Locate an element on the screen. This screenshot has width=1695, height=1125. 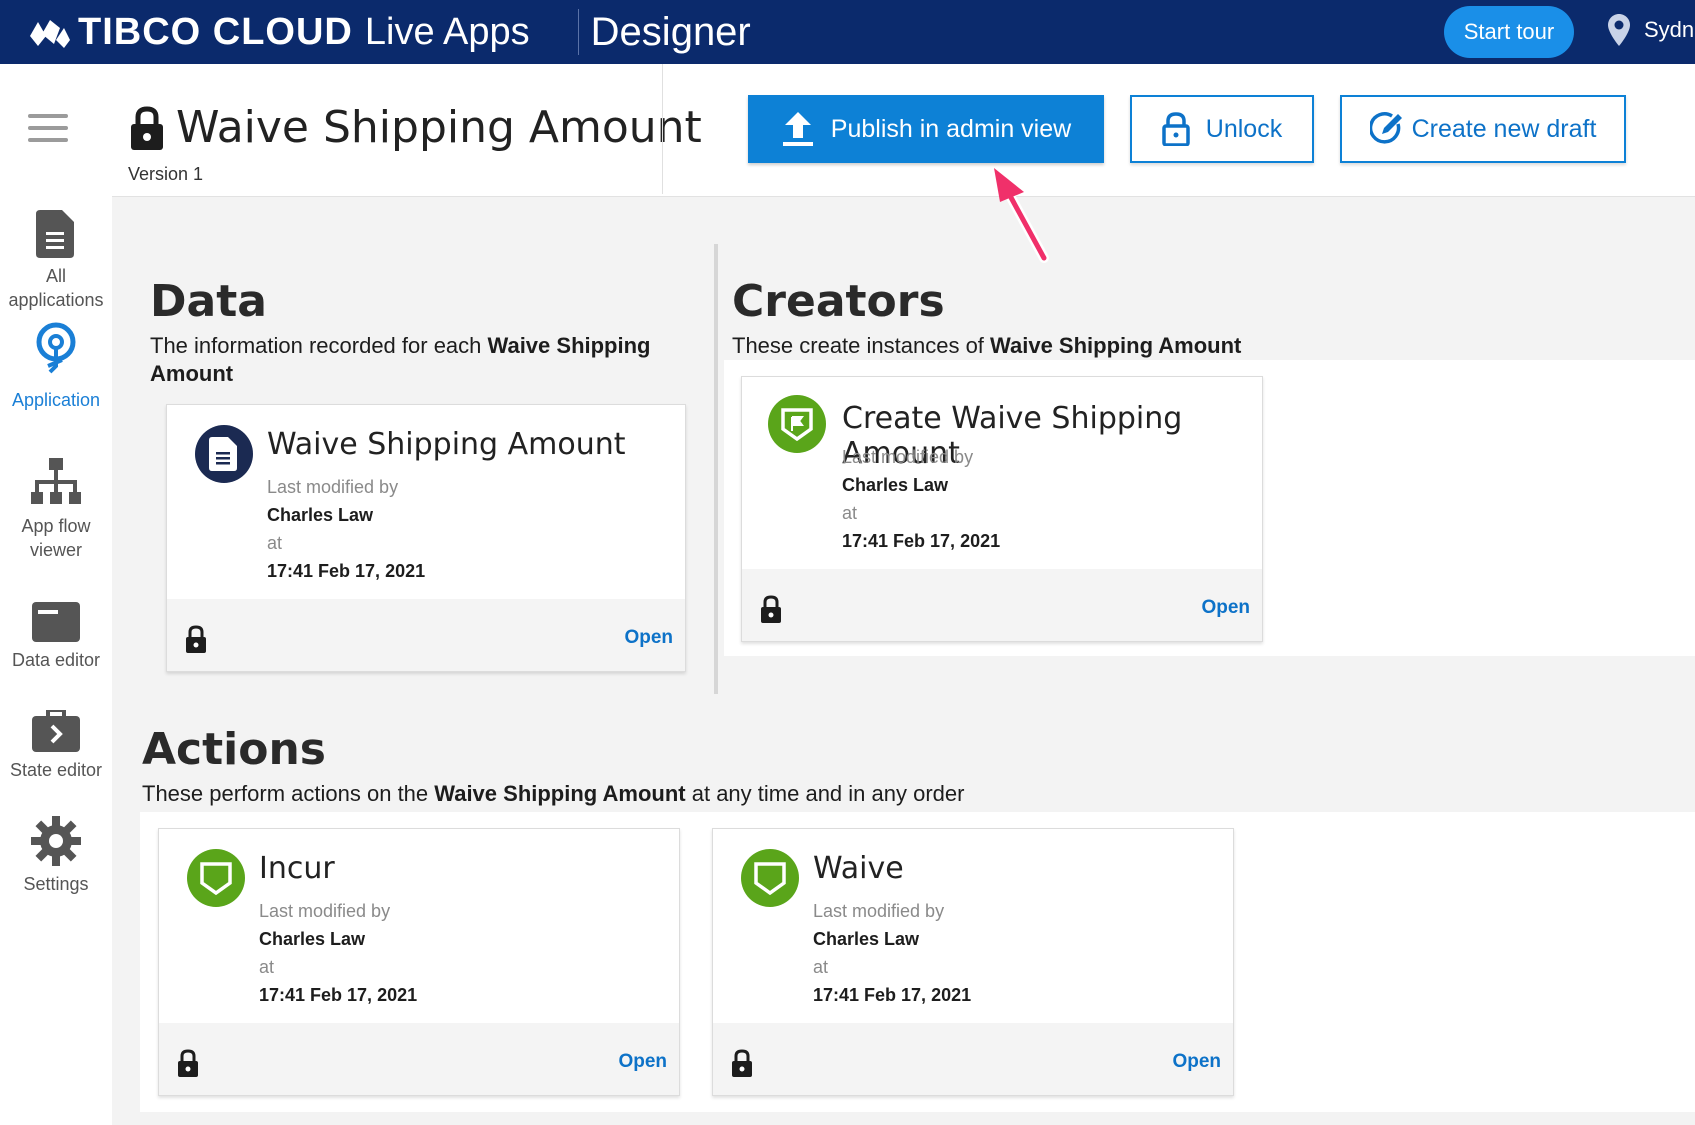
page-title: Waive Shipping Amount is located at coordinates (439, 127).